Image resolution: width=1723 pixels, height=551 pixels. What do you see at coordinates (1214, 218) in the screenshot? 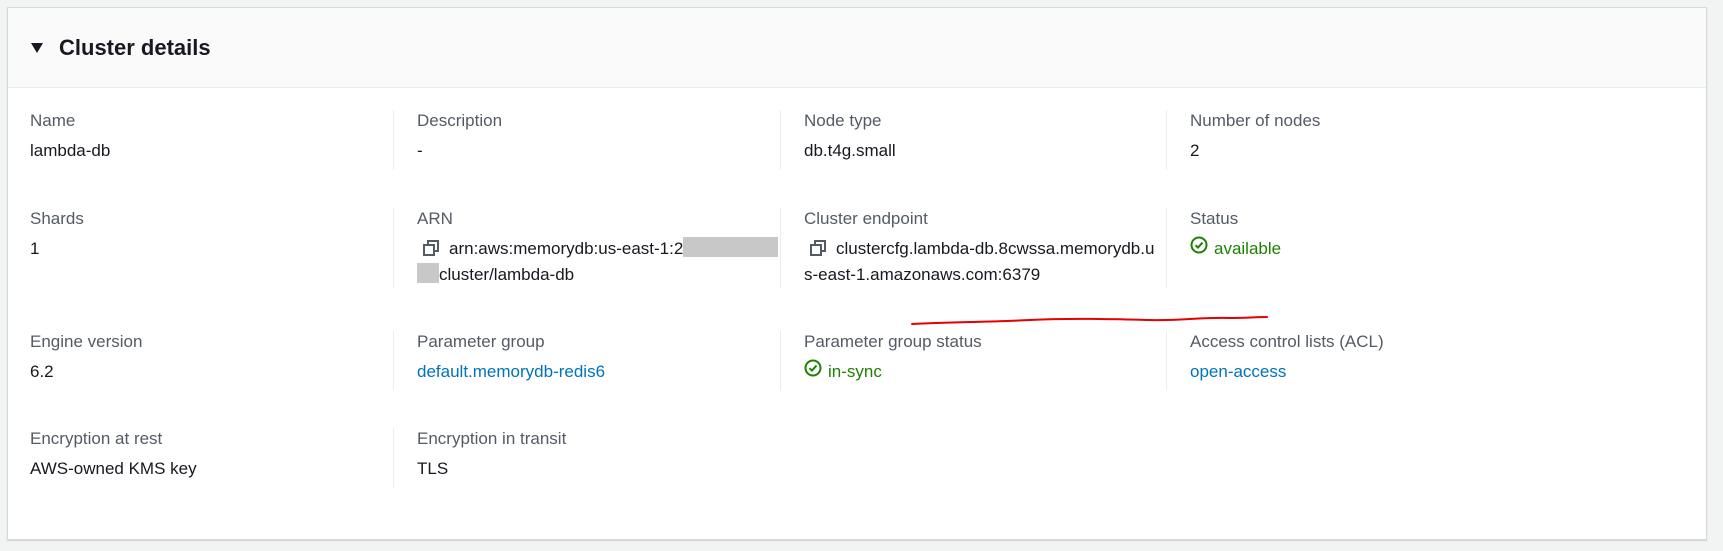
I see `field-label: Status` at bounding box center [1214, 218].